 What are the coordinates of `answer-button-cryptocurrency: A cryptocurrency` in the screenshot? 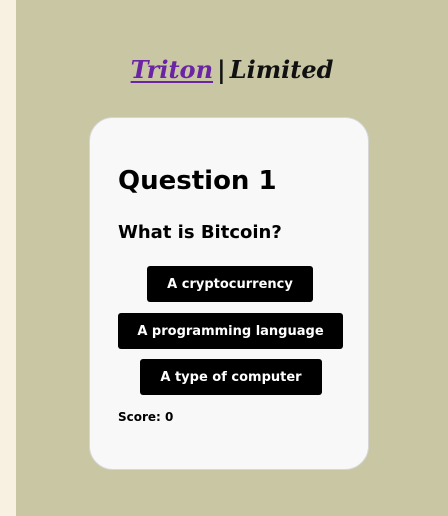 It's located at (230, 284).